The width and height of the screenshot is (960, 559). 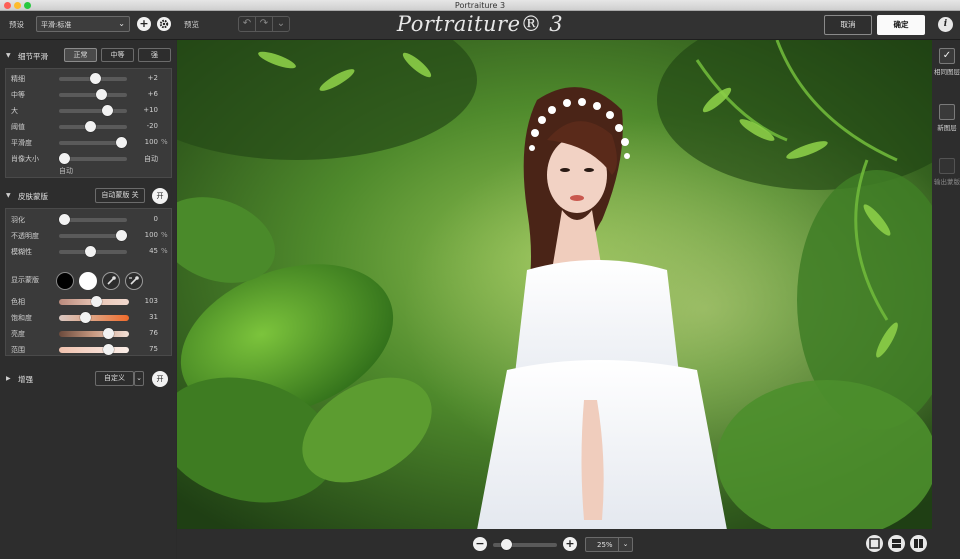 I want to click on eyedropper-button, so click(x=111, y=281).